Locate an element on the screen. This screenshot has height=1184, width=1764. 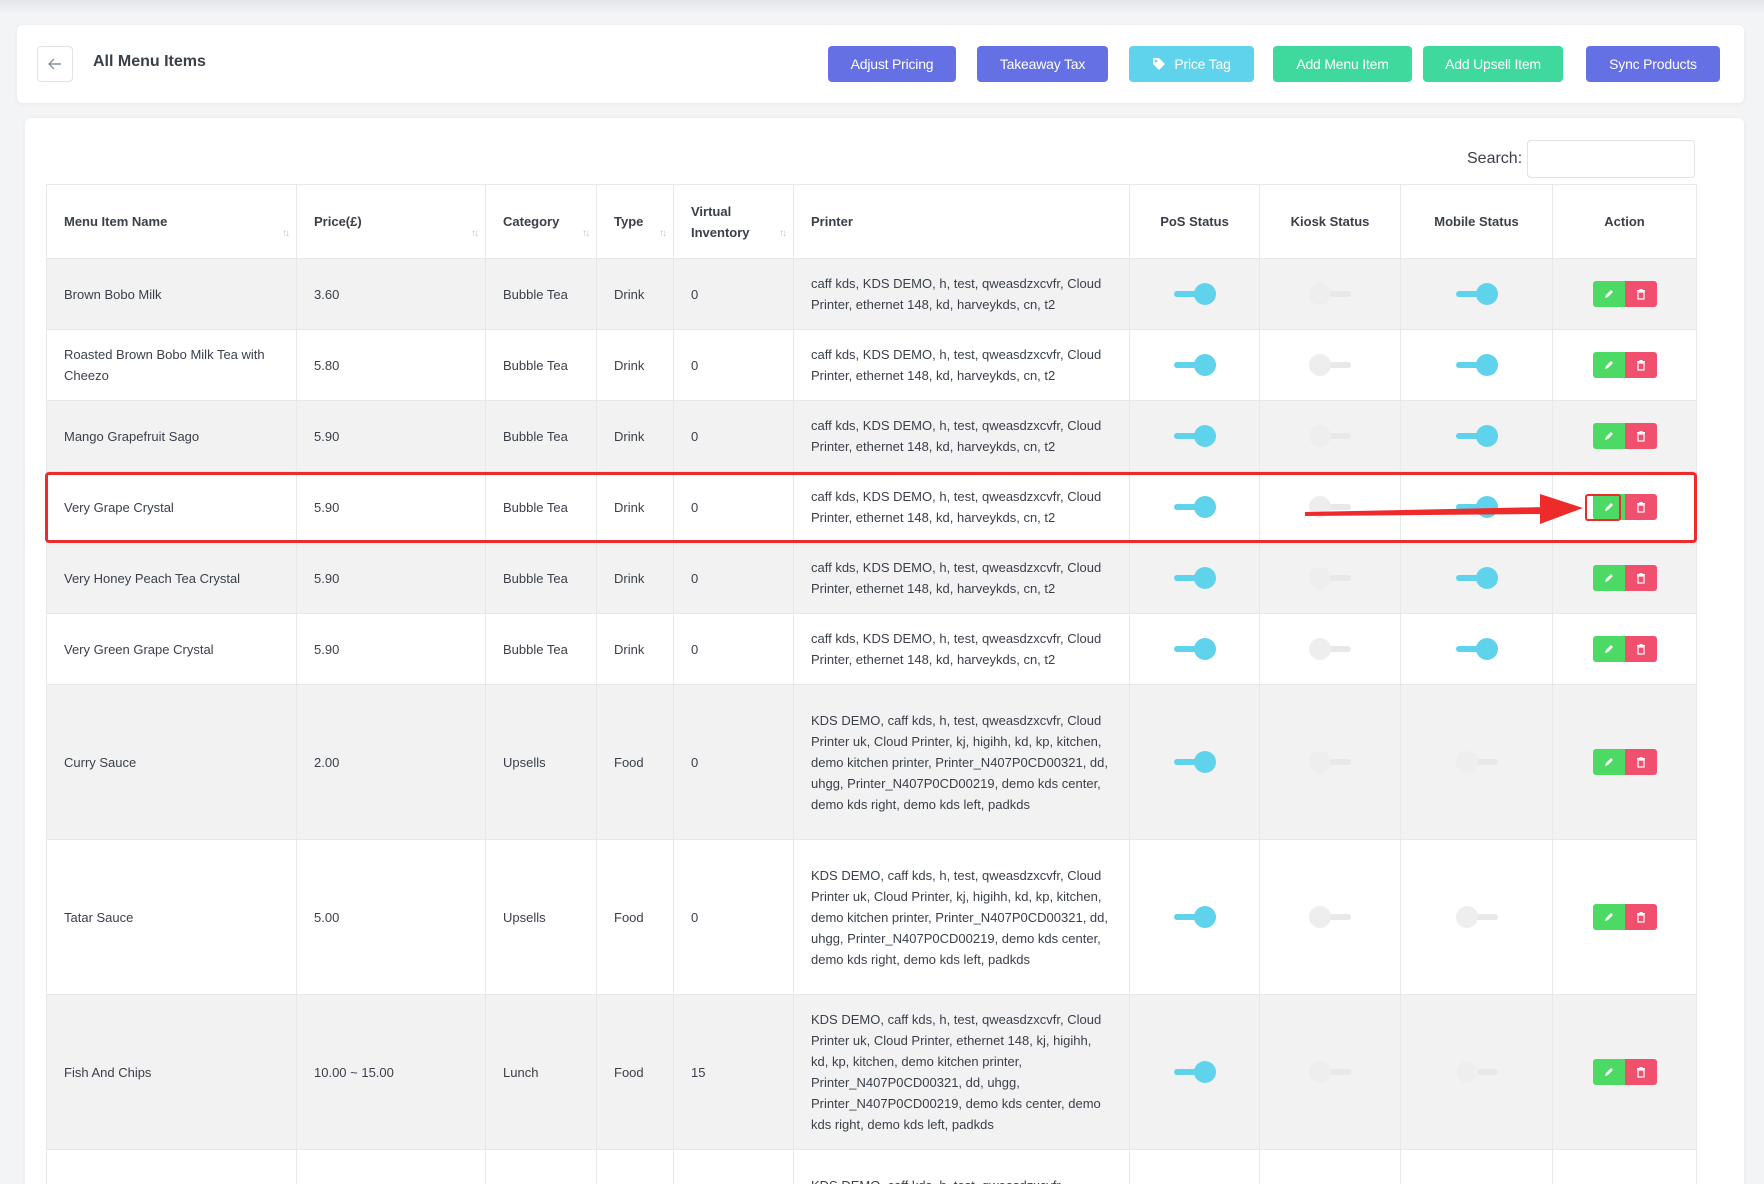
cell-kiosk-status is located at coordinates (1330, 762).